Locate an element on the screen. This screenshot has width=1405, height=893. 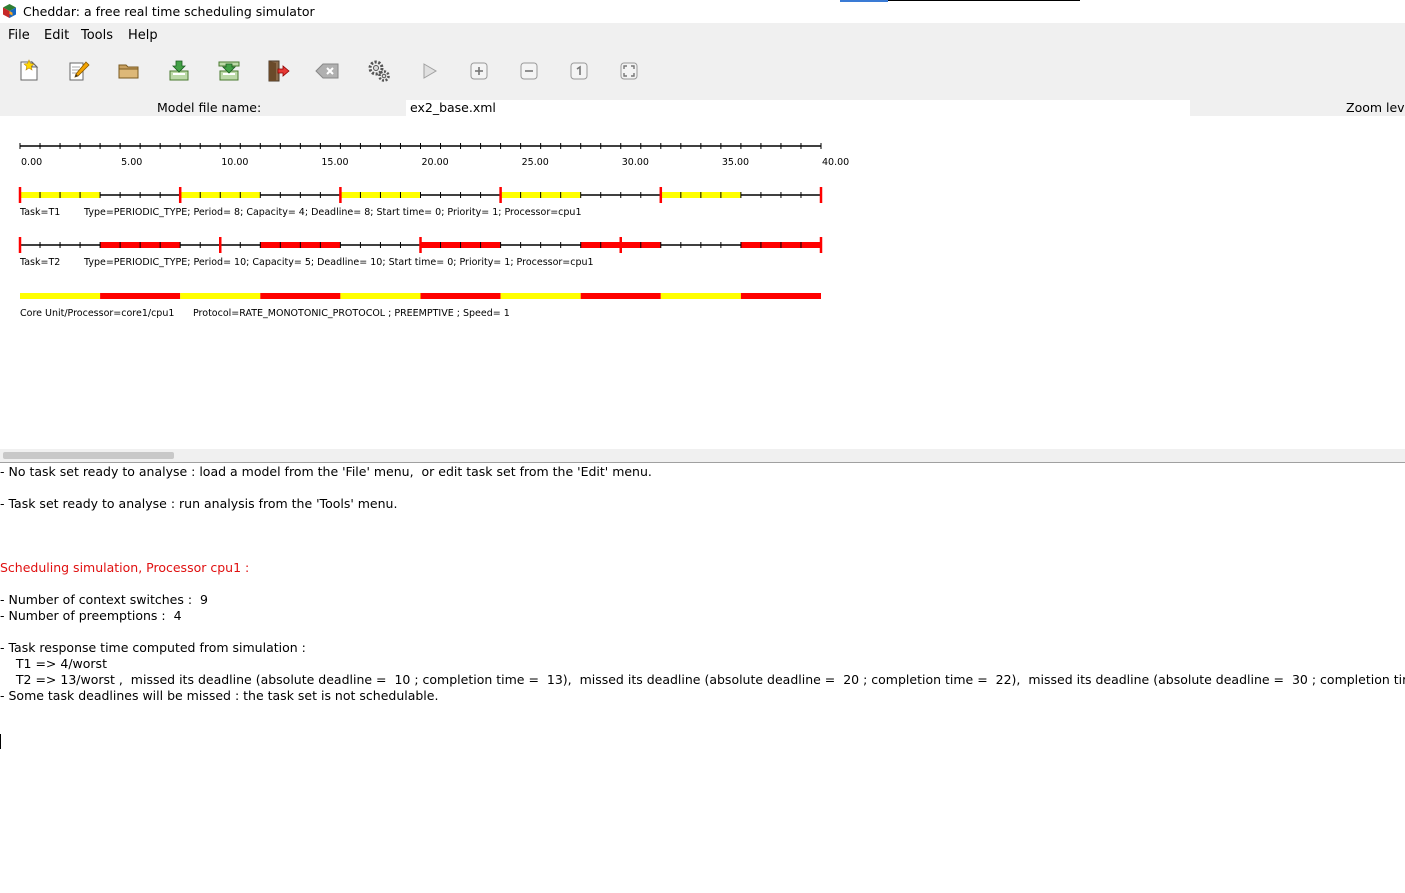
time-axis-tick-label: 20.00 is located at coordinates (435, 162).